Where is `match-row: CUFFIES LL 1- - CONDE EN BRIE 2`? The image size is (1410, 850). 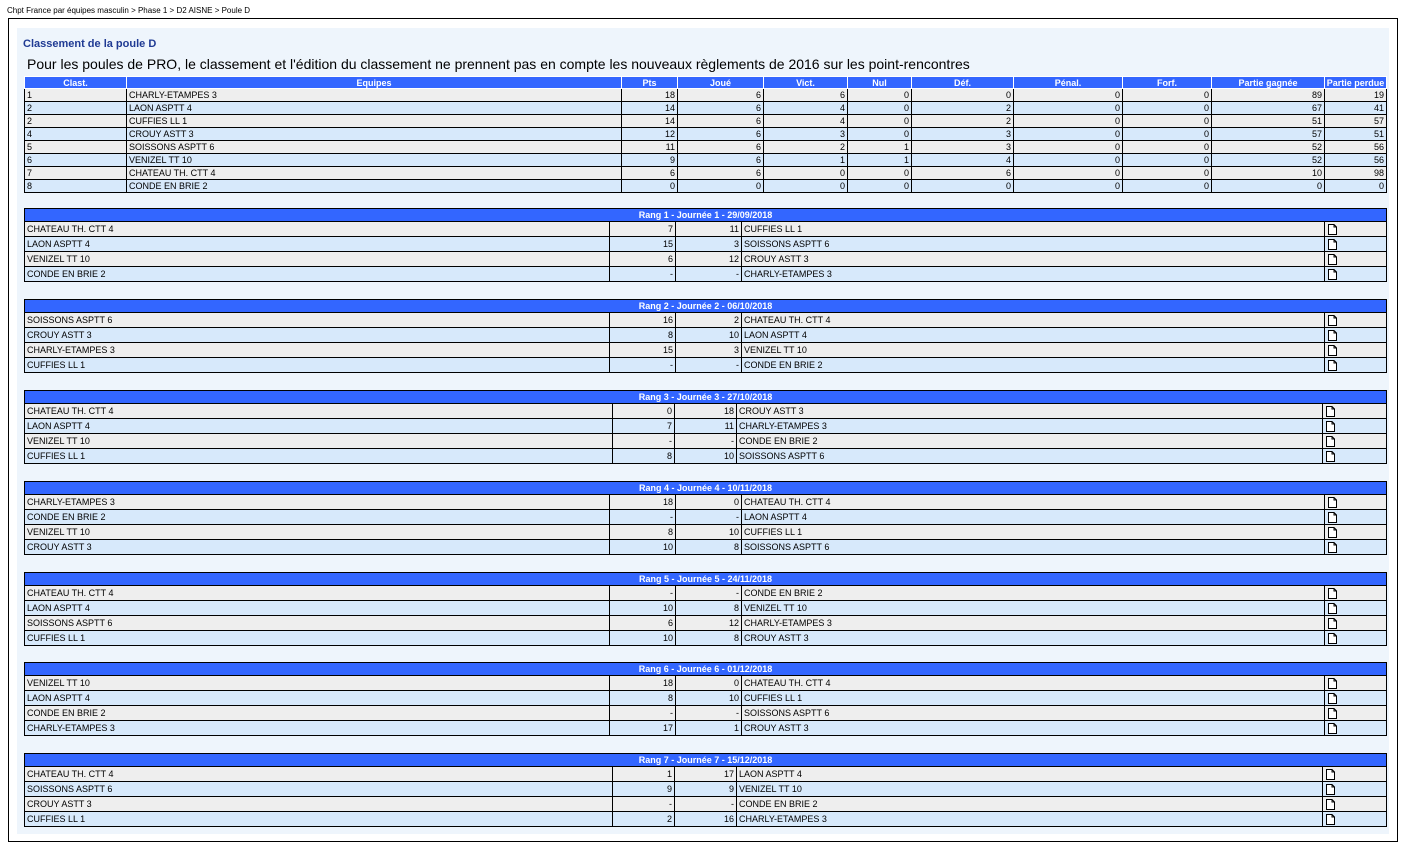
match-row: CUFFIES LL 1- - CONDE EN BRIE 2 is located at coordinates (706, 365).